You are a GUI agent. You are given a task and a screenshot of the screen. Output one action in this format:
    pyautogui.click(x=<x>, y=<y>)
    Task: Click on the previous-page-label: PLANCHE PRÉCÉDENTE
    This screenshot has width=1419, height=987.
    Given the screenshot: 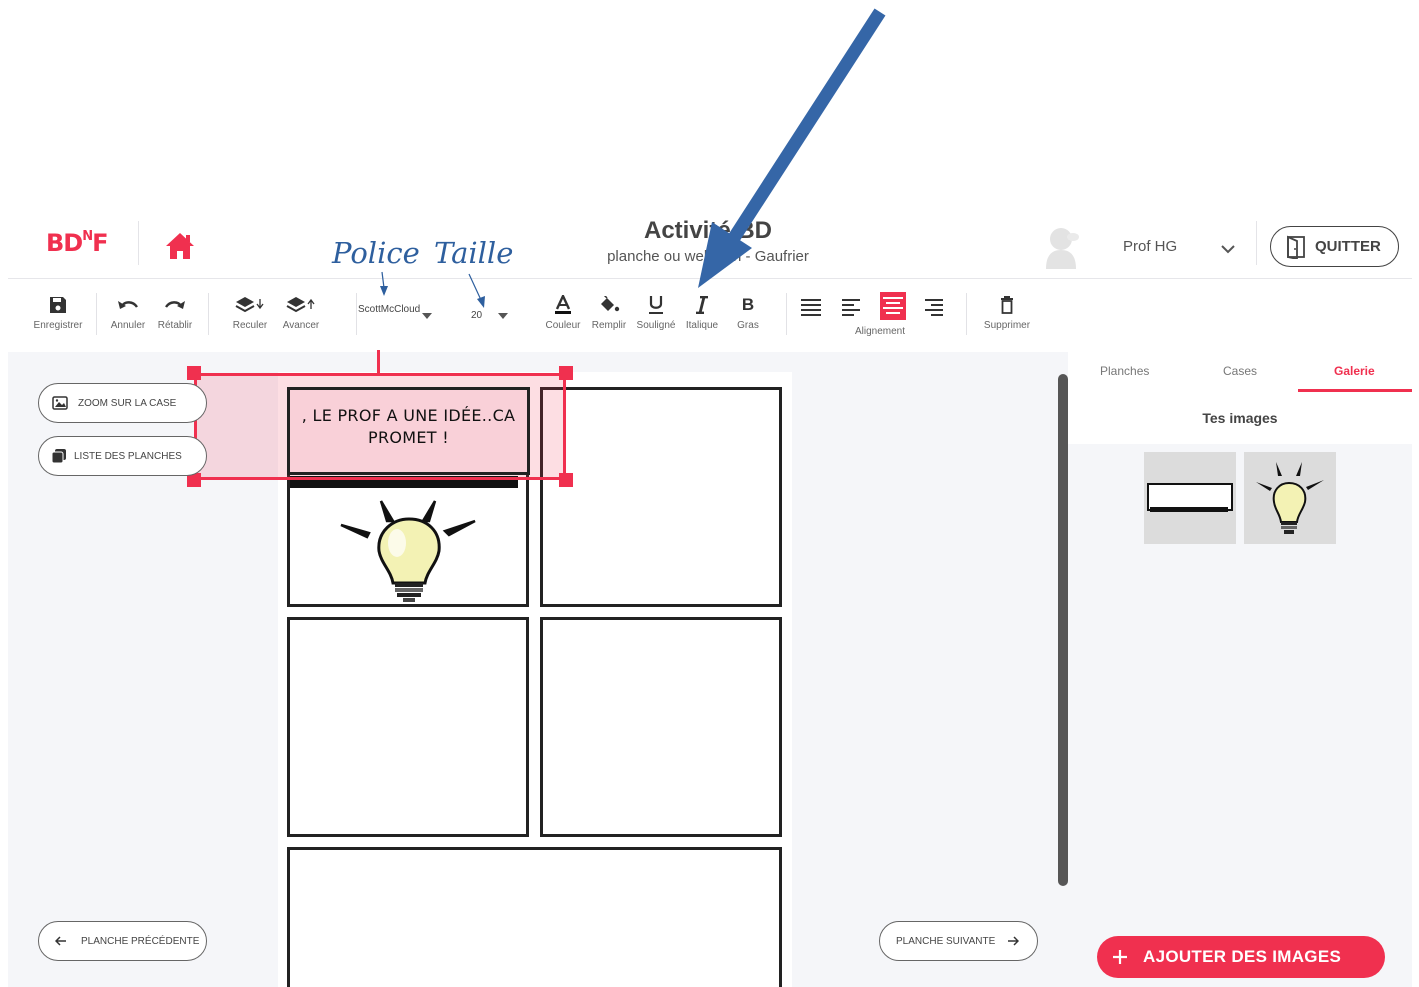 What is the action you would take?
    pyautogui.click(x=140, y=941)
    